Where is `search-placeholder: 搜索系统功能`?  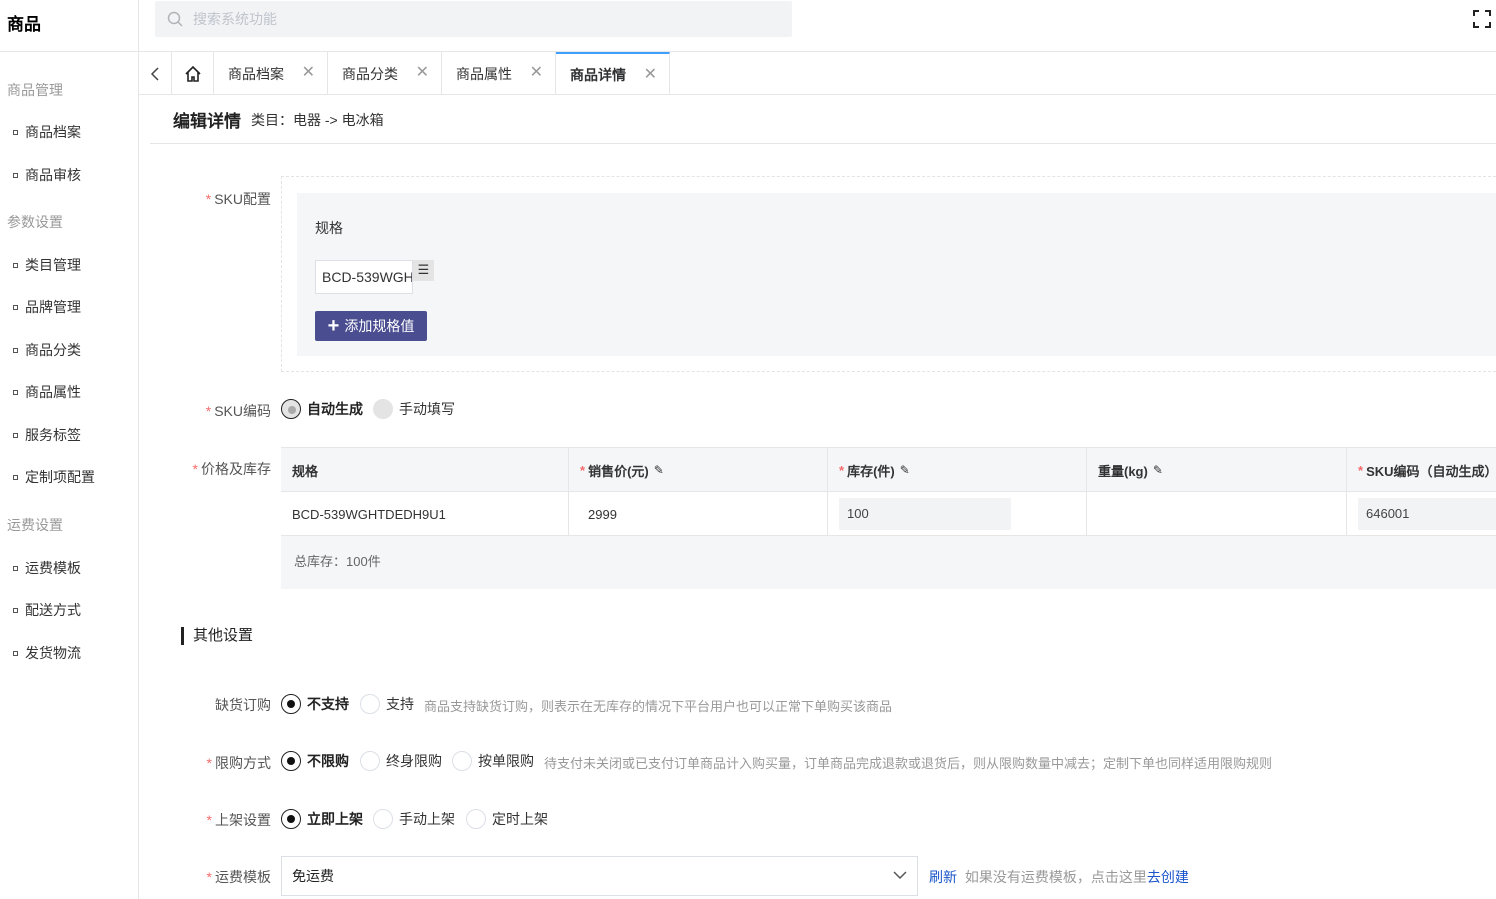
search-placeholder: 搜索系统功能 is located at coordinates (235, 19).